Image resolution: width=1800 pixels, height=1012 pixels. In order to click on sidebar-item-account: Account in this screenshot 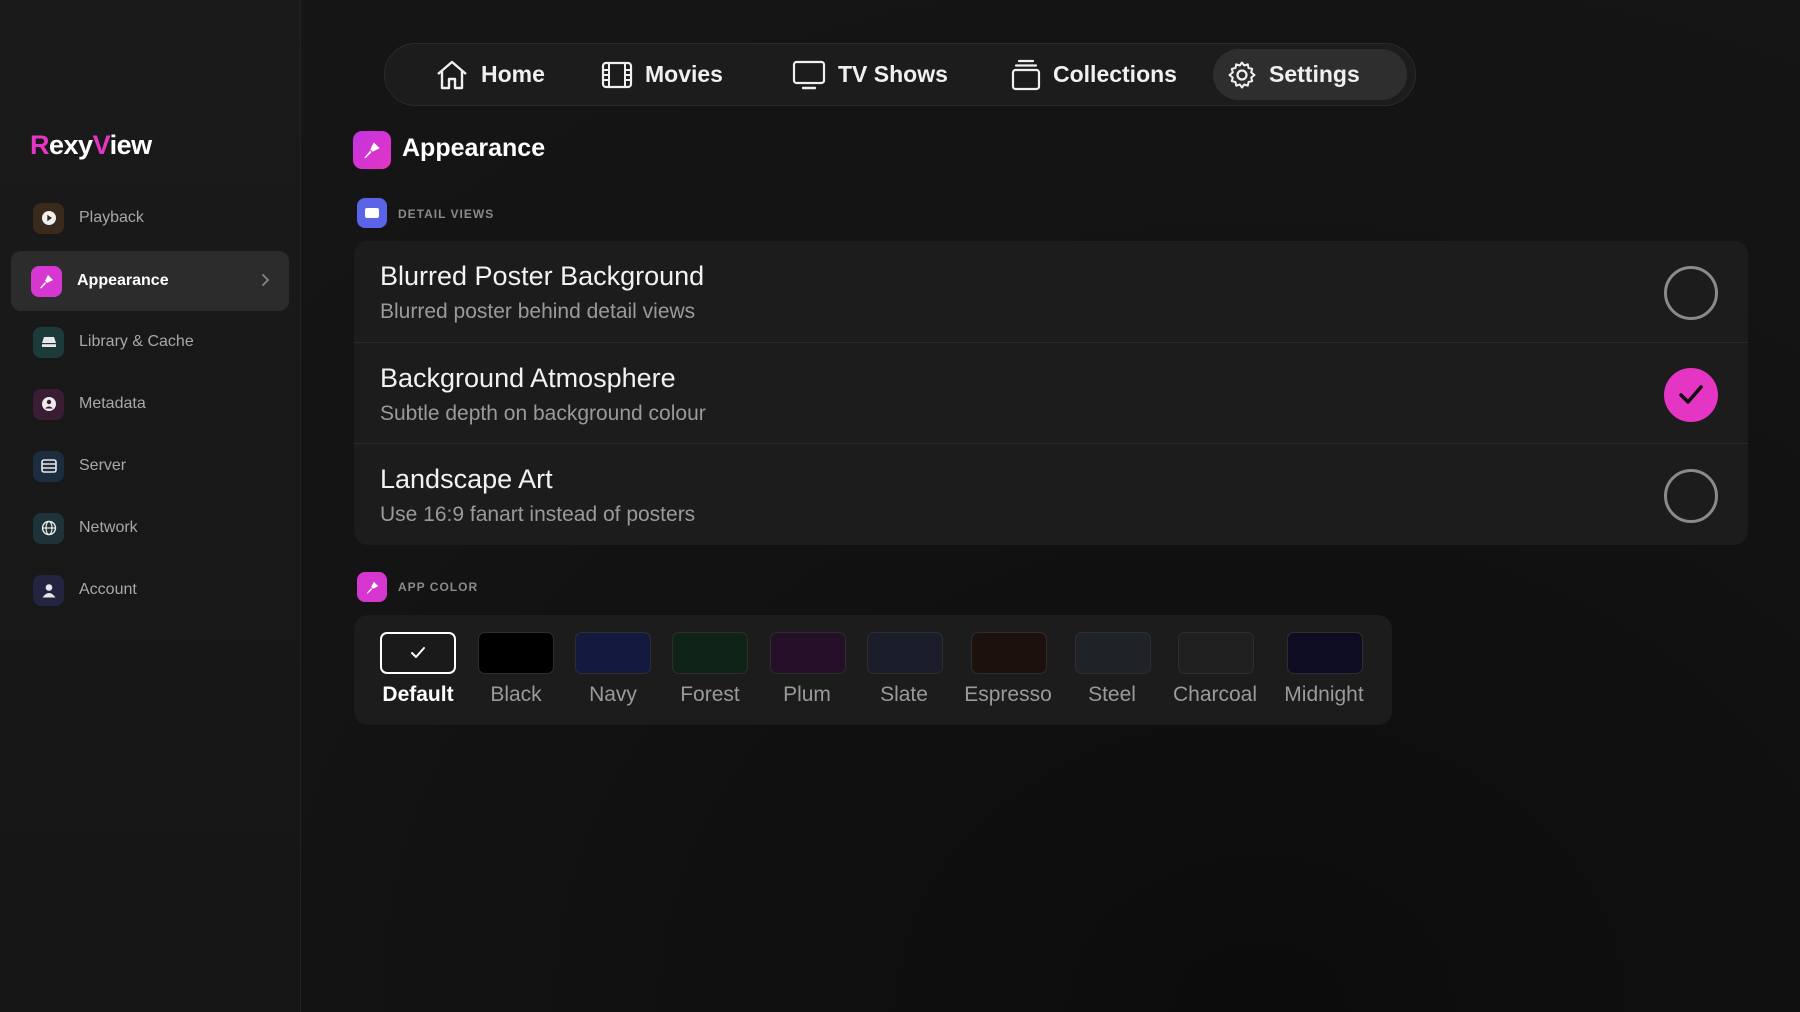, I will do `click(150, 590)`.